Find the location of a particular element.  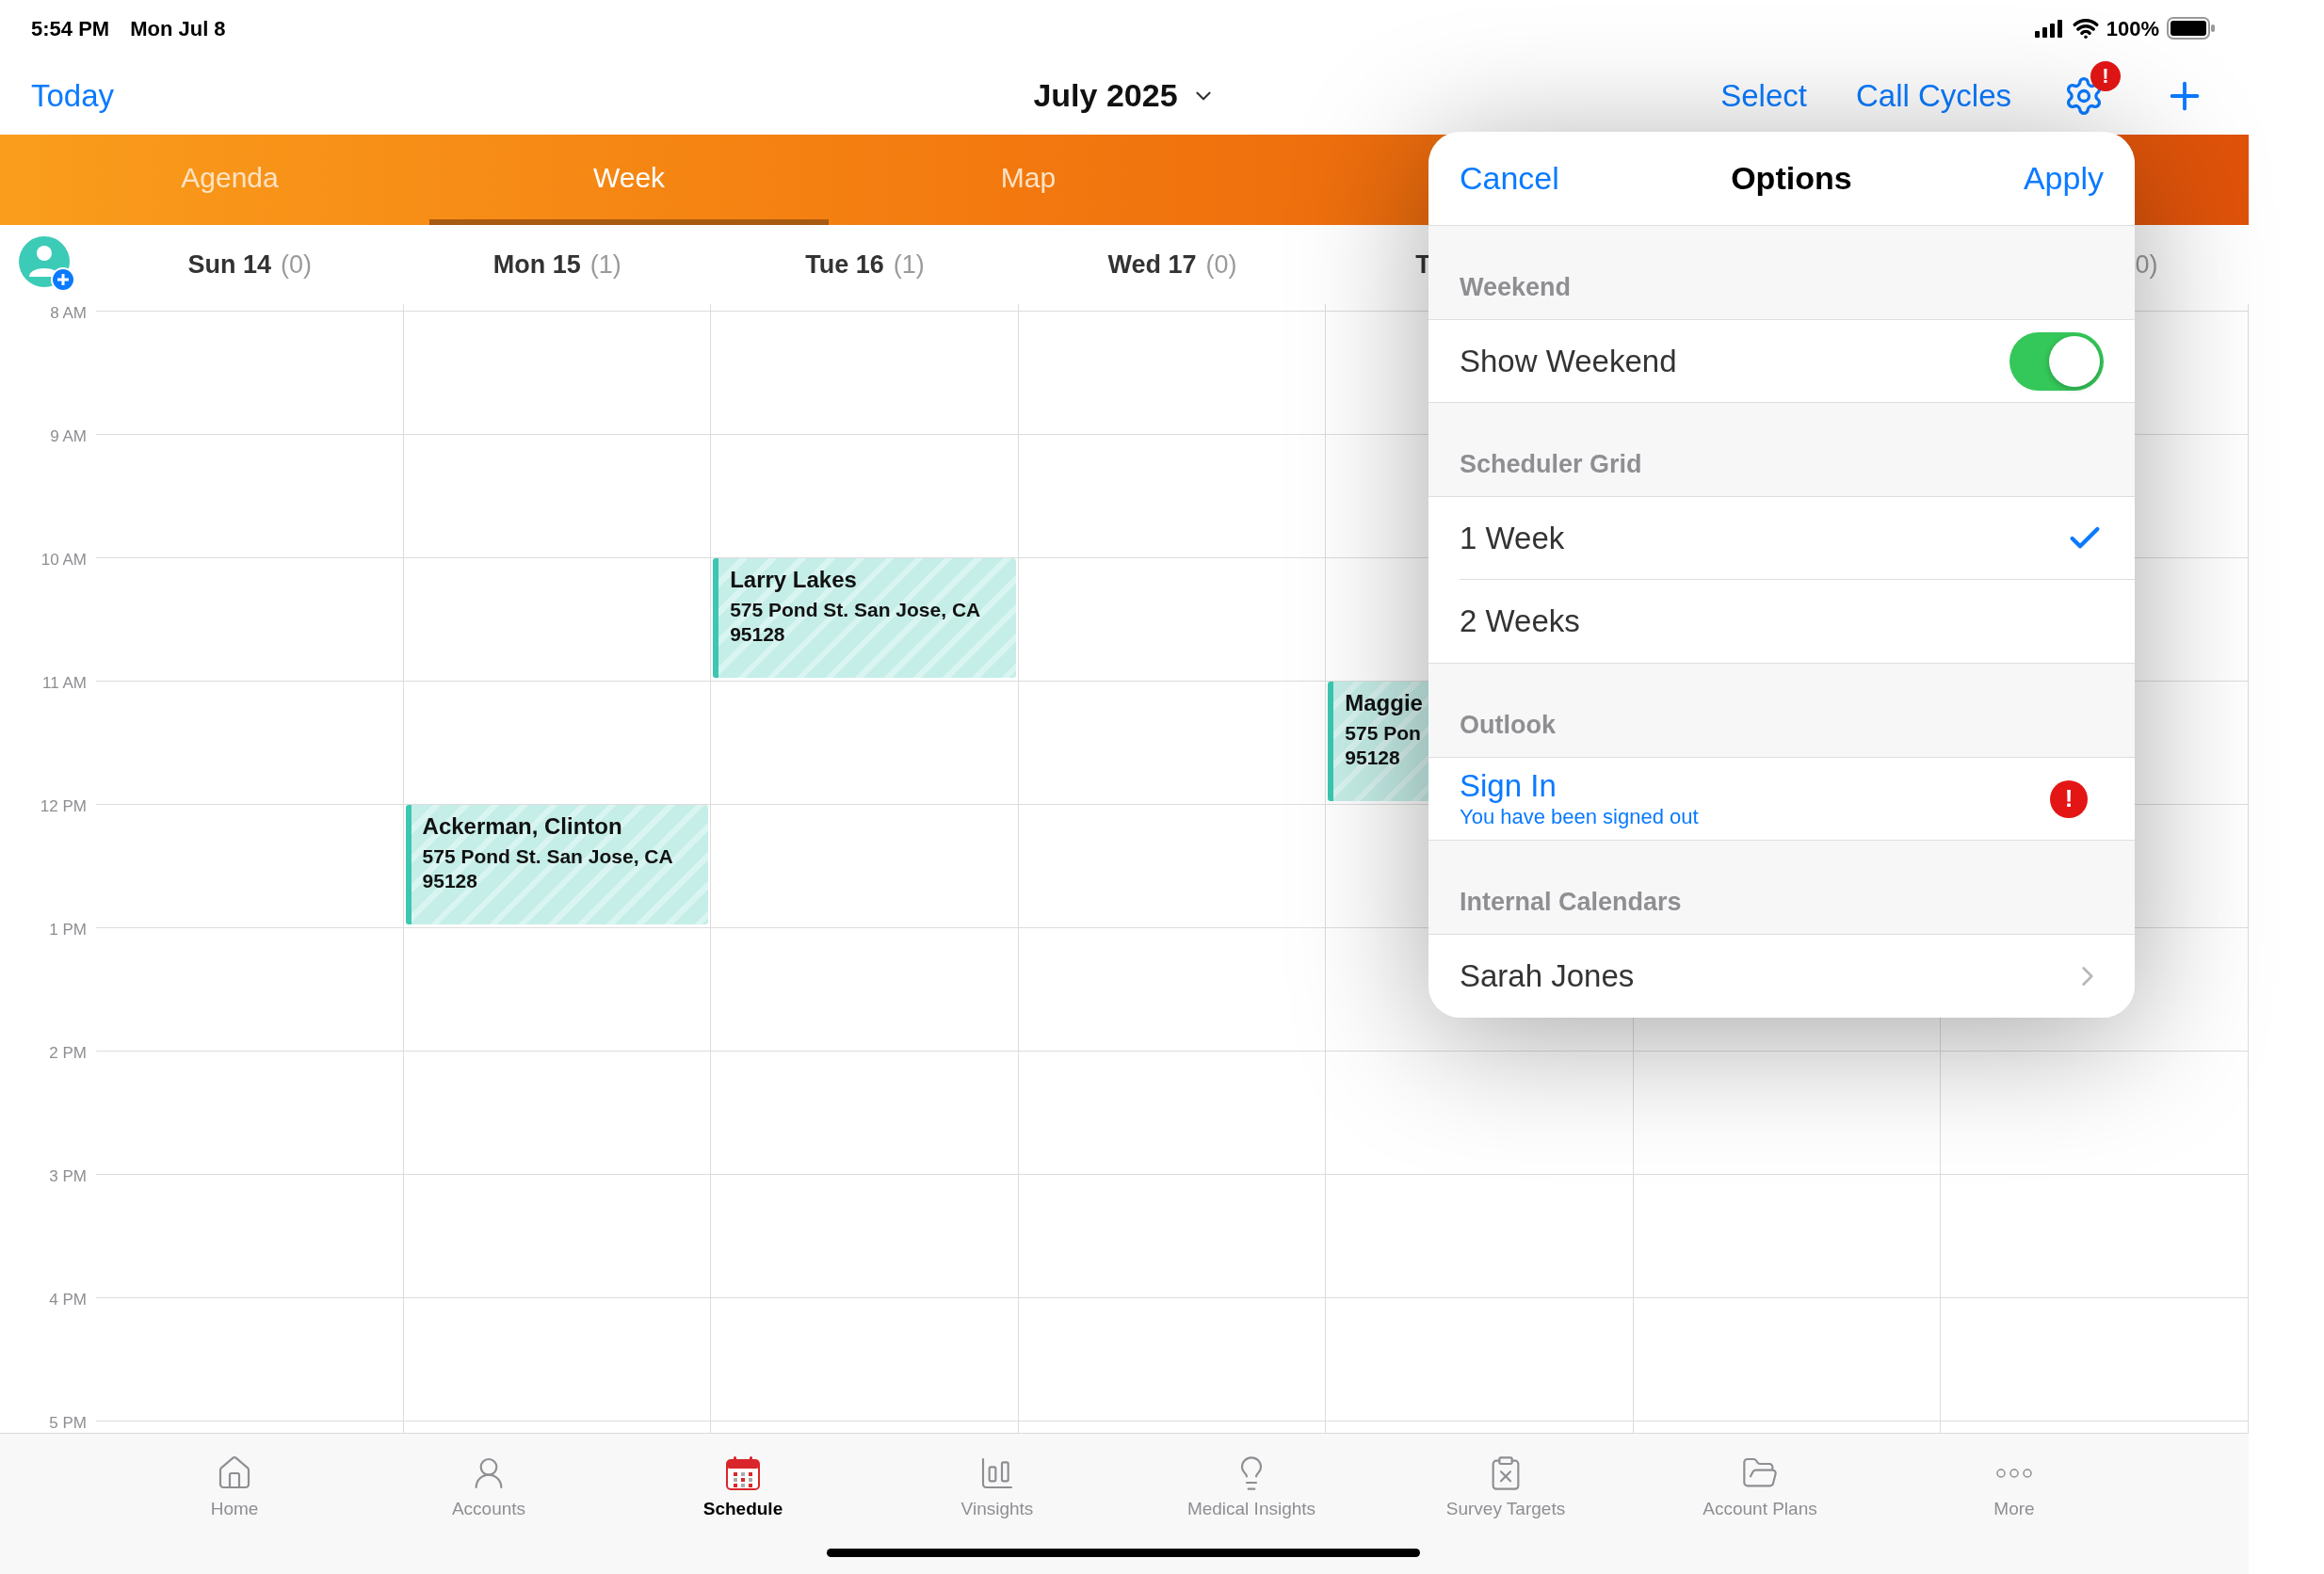

hour-label: 4 PM is located at coordinates (68, 1298).